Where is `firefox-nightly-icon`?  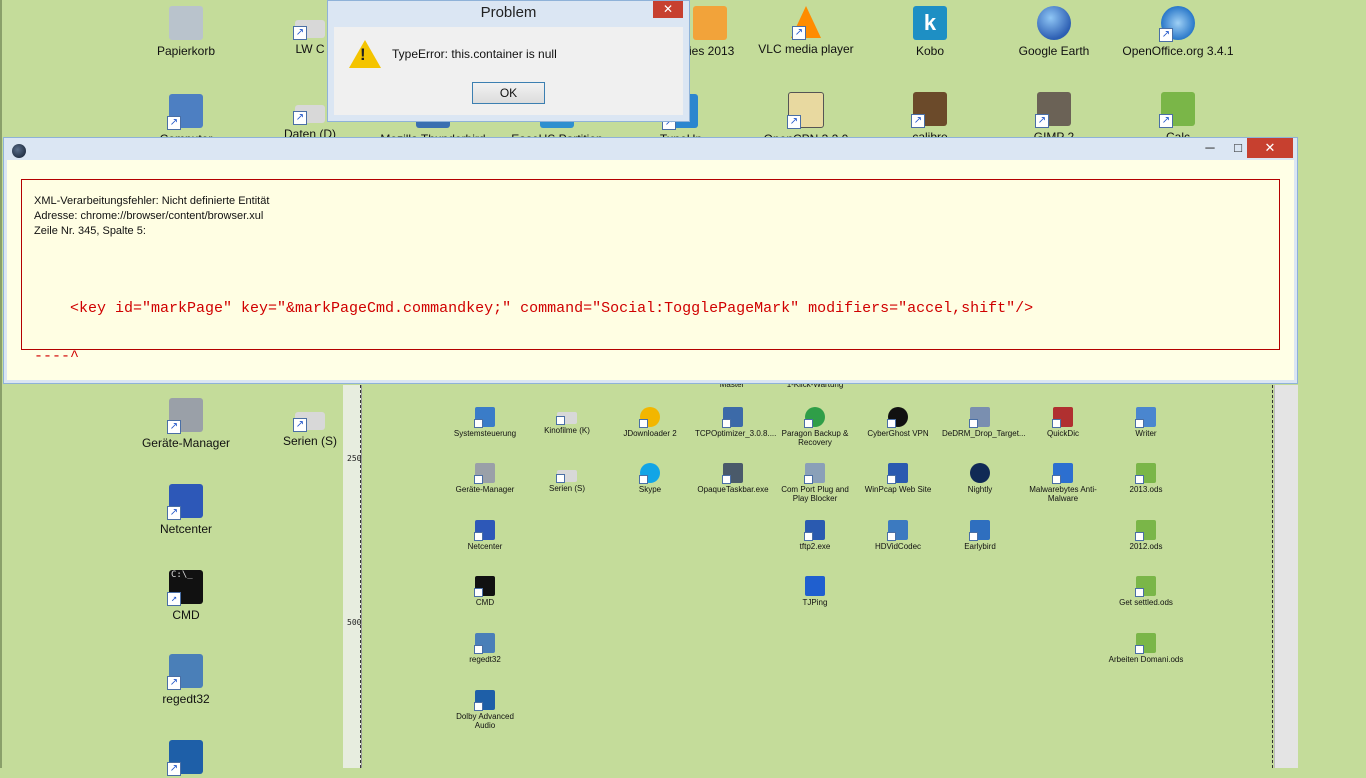 firefox-nightly-icon is located at coordinates (19, 151).